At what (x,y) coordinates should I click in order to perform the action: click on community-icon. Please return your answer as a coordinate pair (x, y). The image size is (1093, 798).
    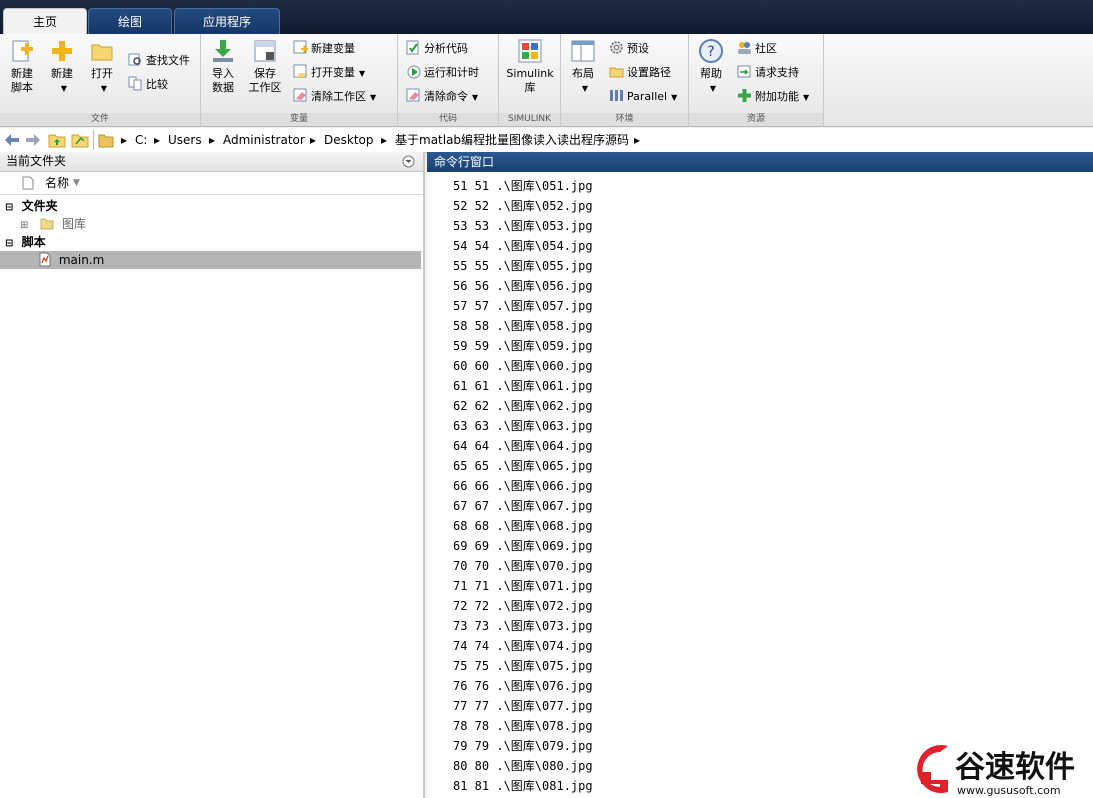
    Looking at the image, I should click on (744, 48).